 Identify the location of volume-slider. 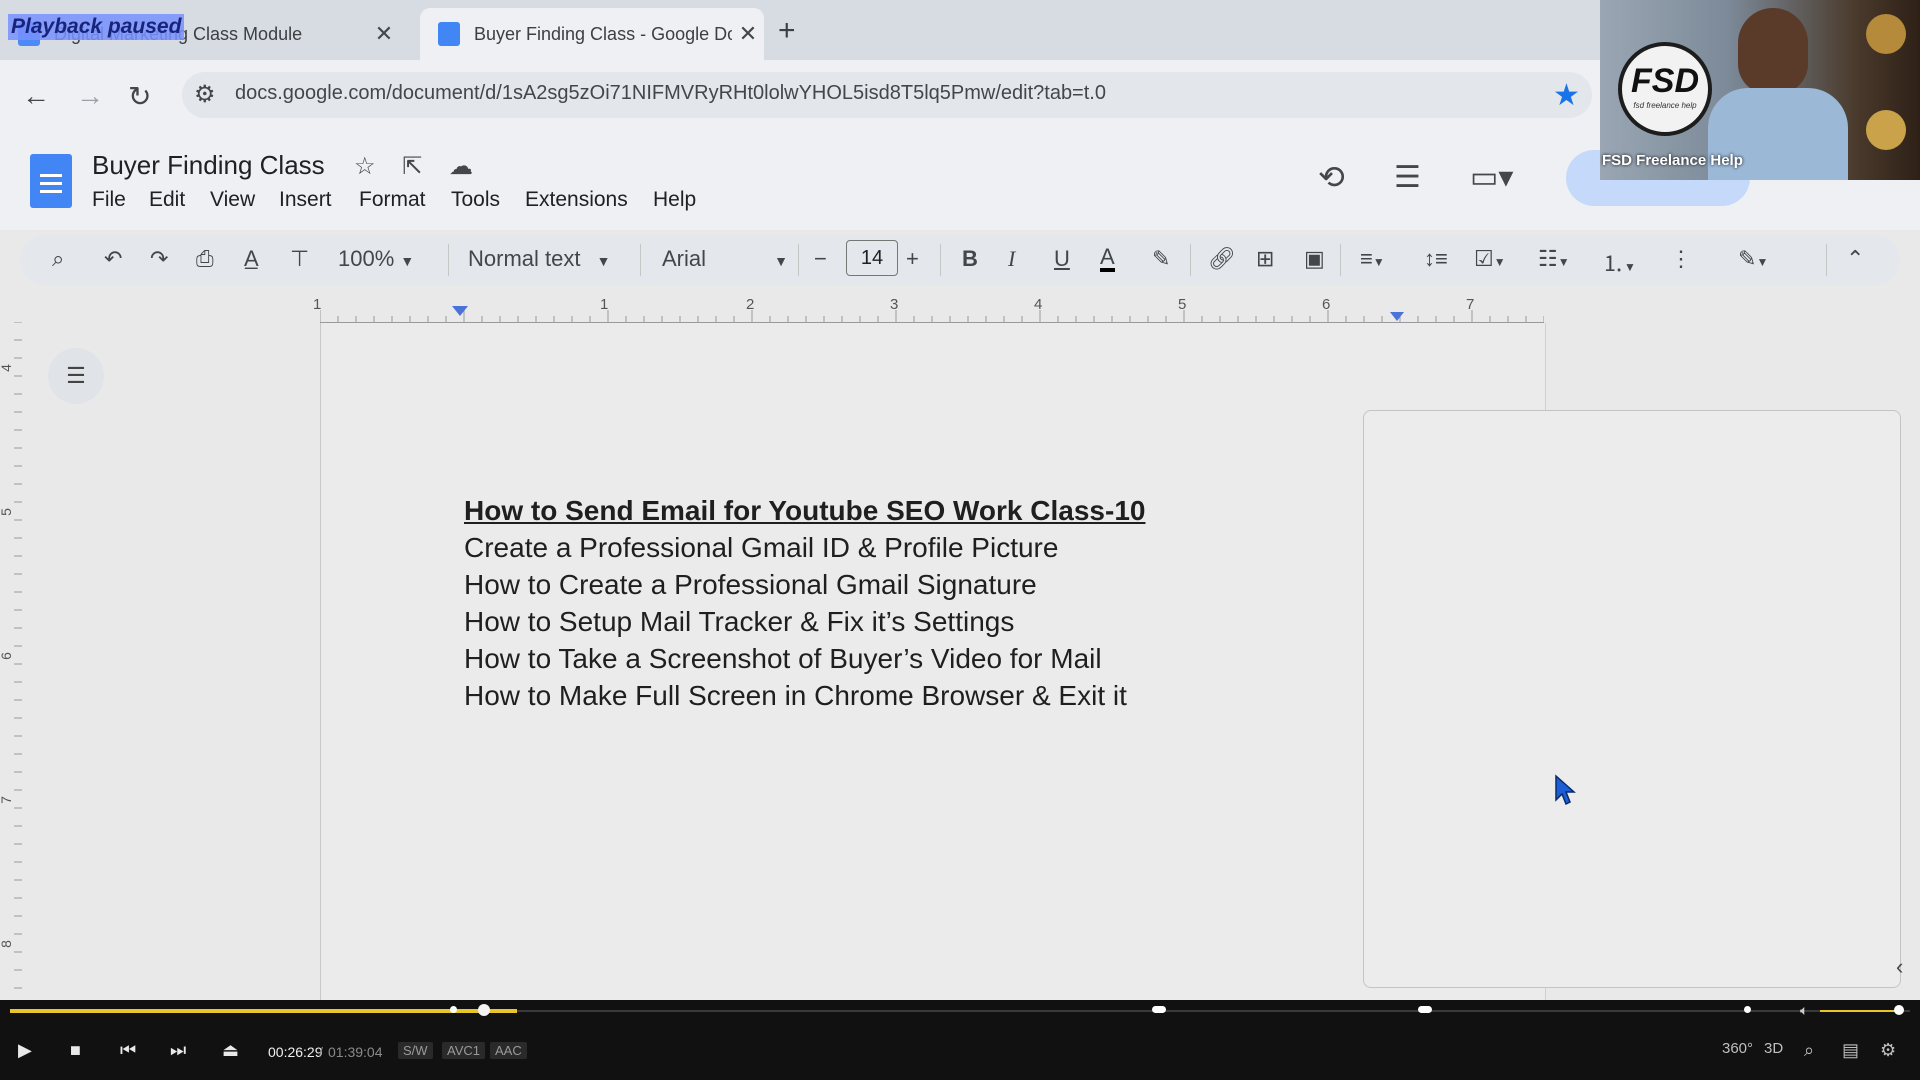
(1860, 1011).